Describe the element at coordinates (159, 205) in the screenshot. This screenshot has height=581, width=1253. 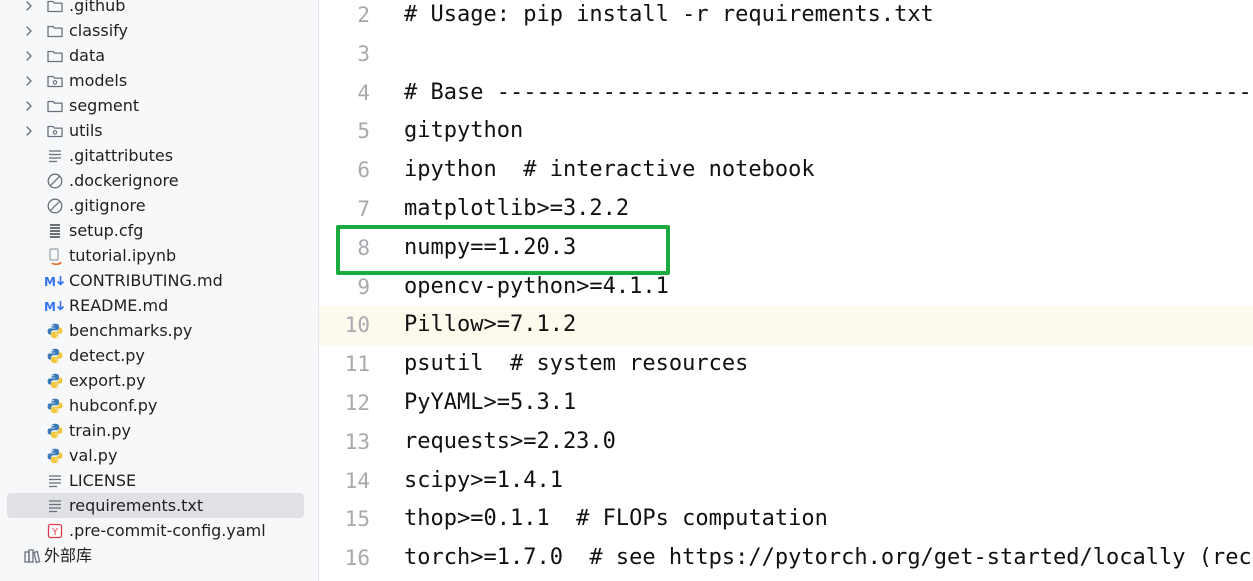
I see `tree-file-row: .gitignore` at that location.